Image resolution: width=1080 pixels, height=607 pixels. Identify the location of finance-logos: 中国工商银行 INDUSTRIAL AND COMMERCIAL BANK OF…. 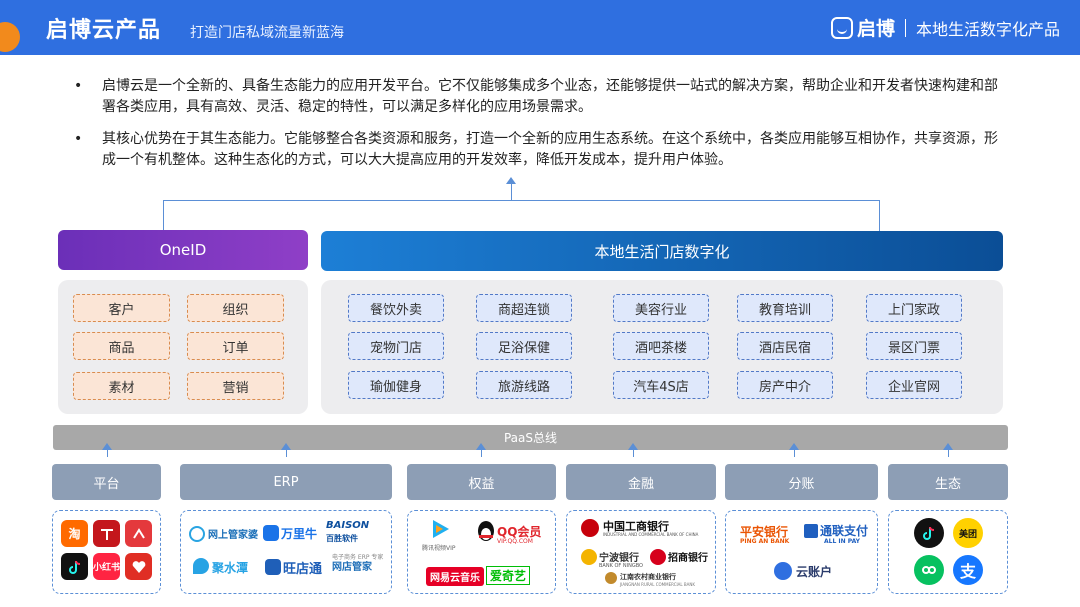
(641, 552).